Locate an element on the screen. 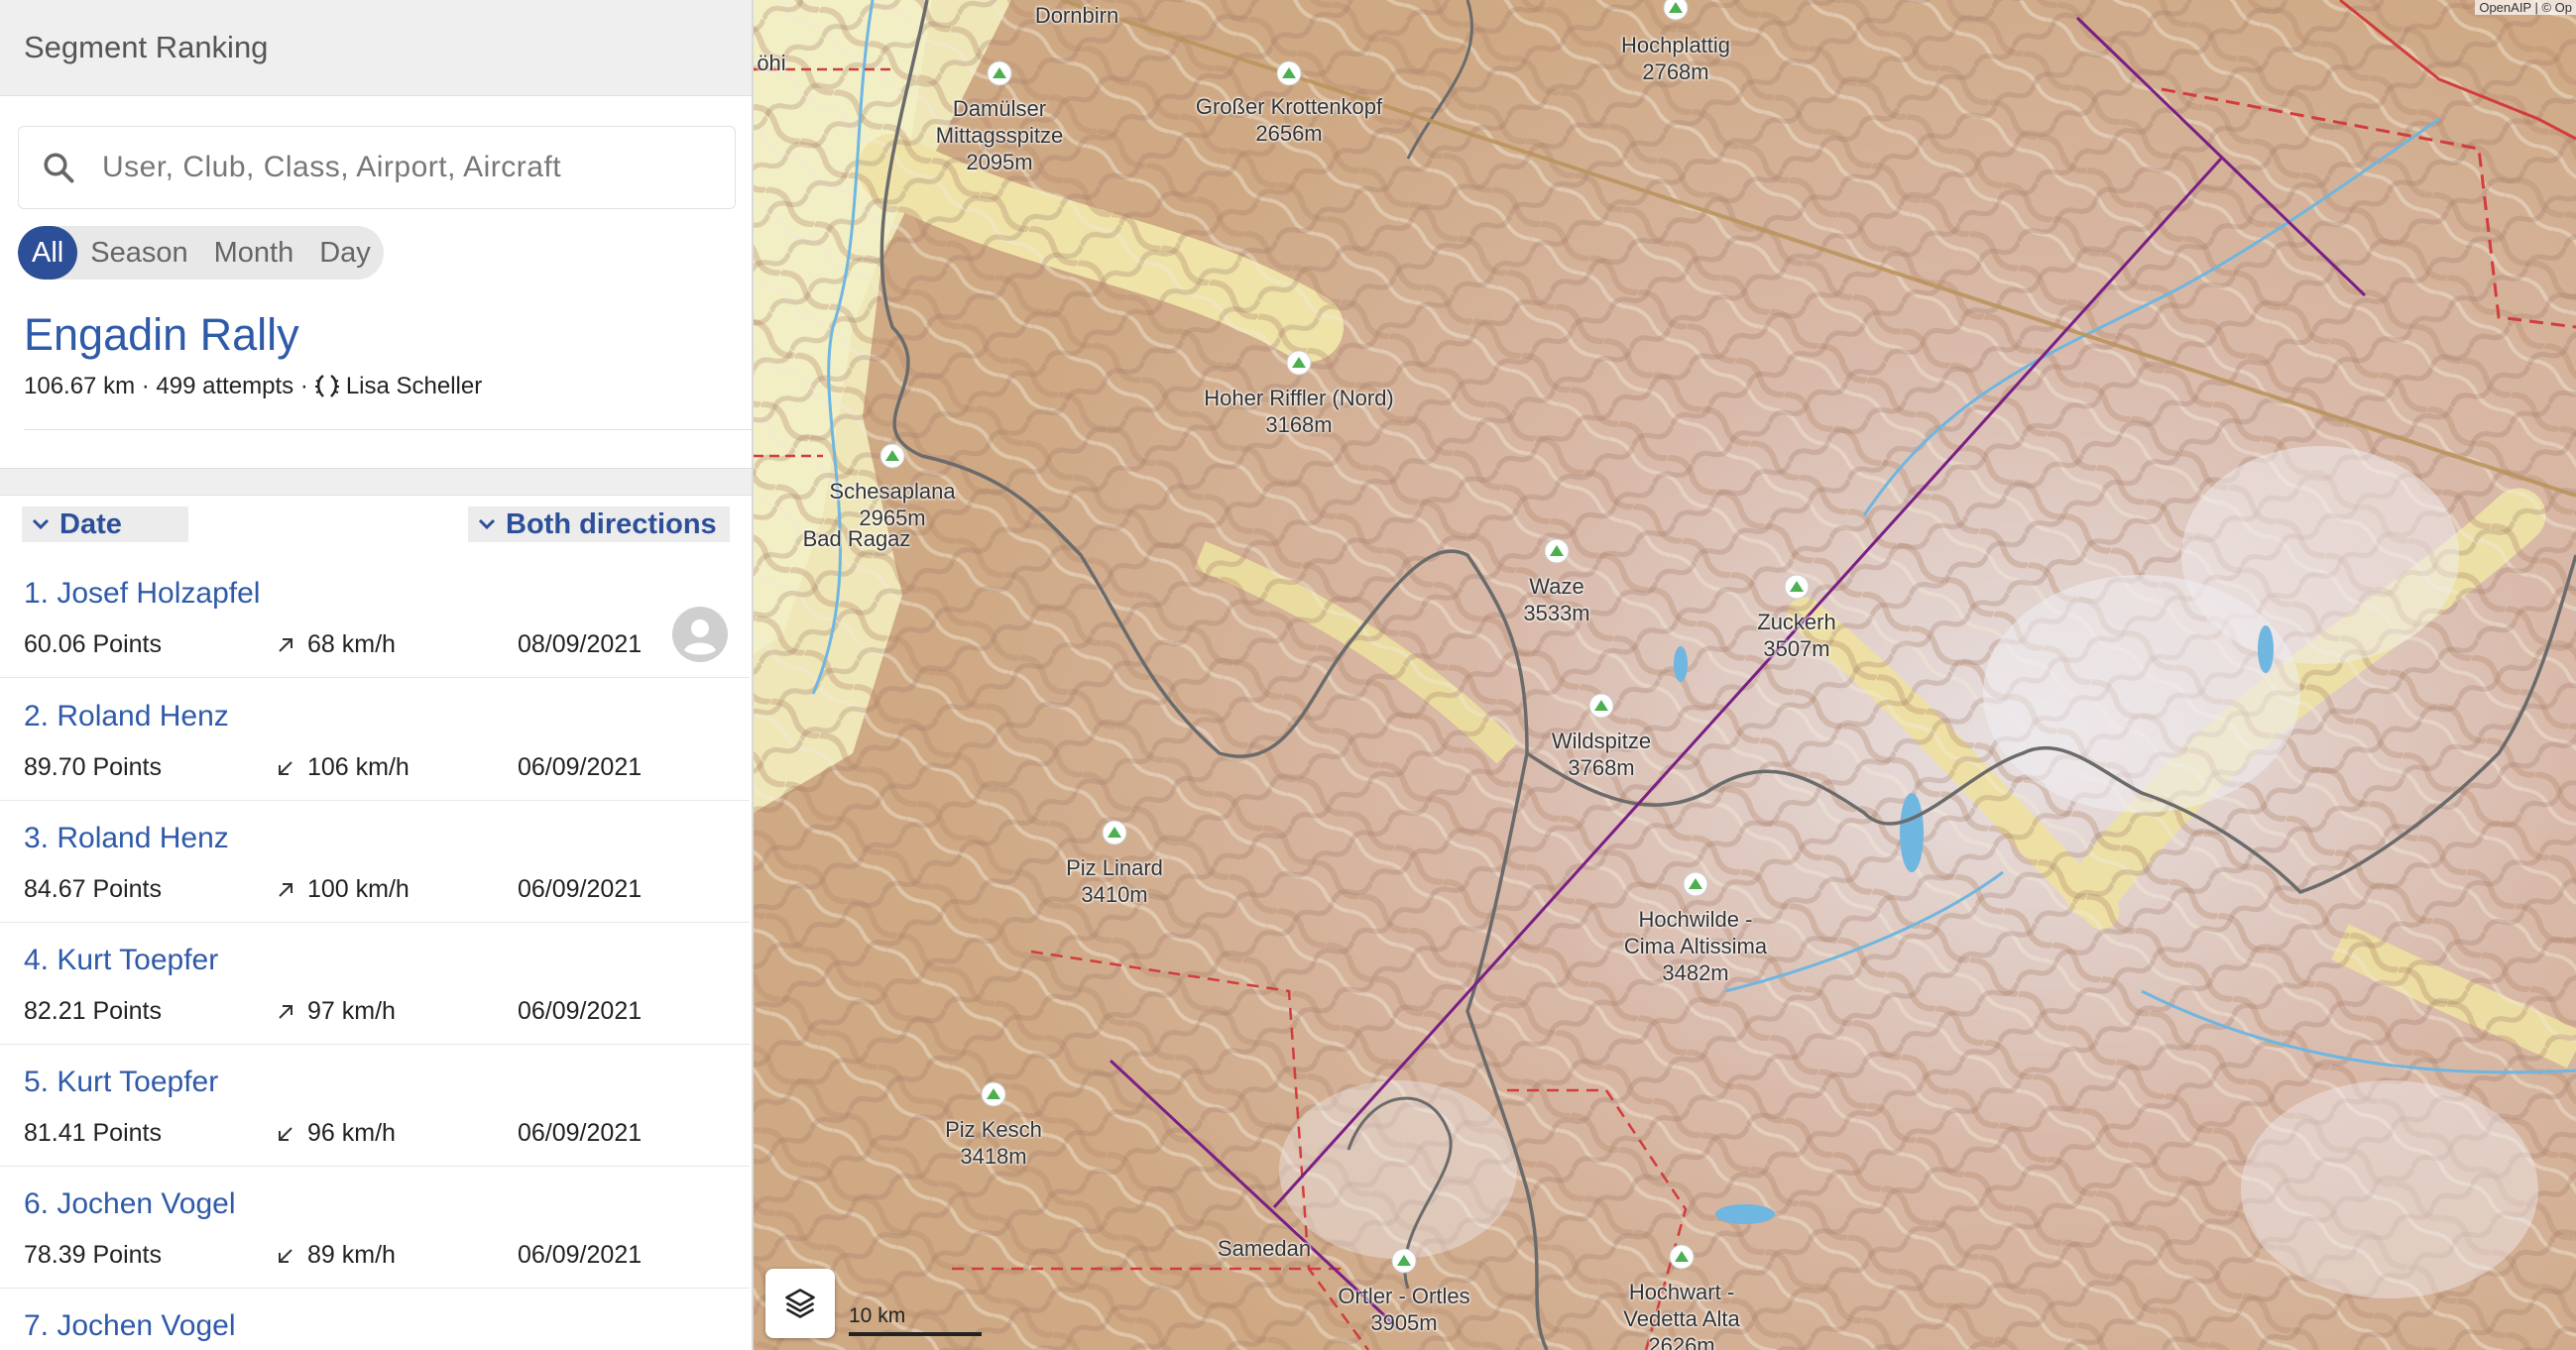 Image resolution: width=2576 pixels, height=1350 pixels. peak-label: Wildspitze 3768m is located at coordinates (1601, 755).